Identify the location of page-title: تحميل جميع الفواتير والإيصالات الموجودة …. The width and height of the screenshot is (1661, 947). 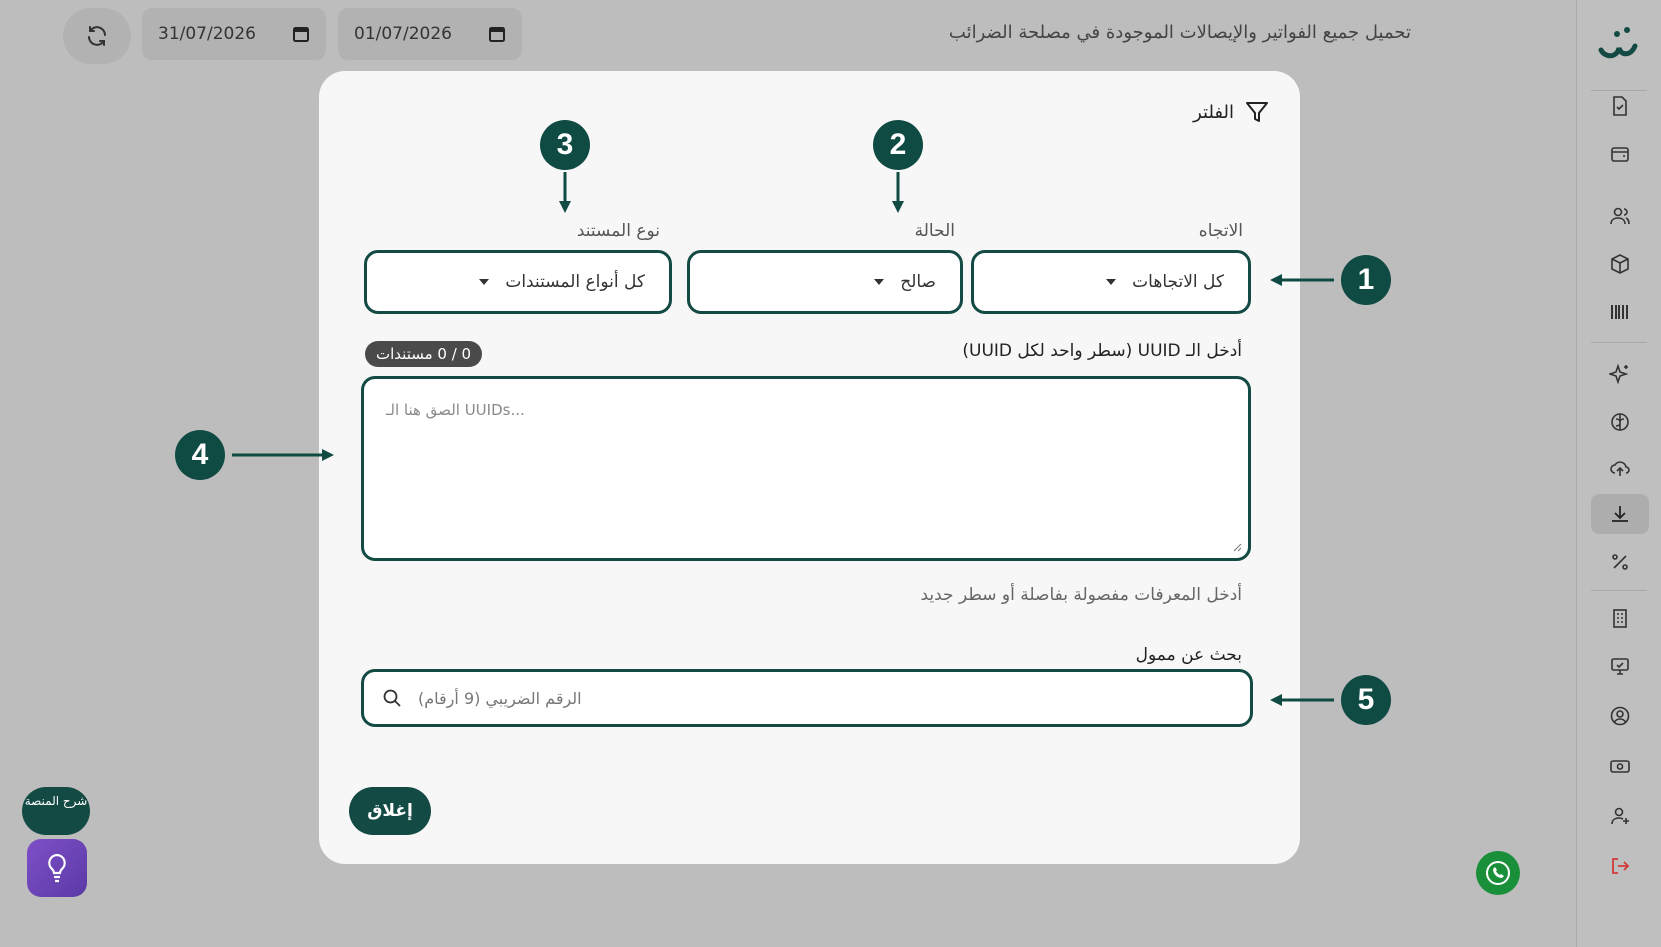
(1179, 32).